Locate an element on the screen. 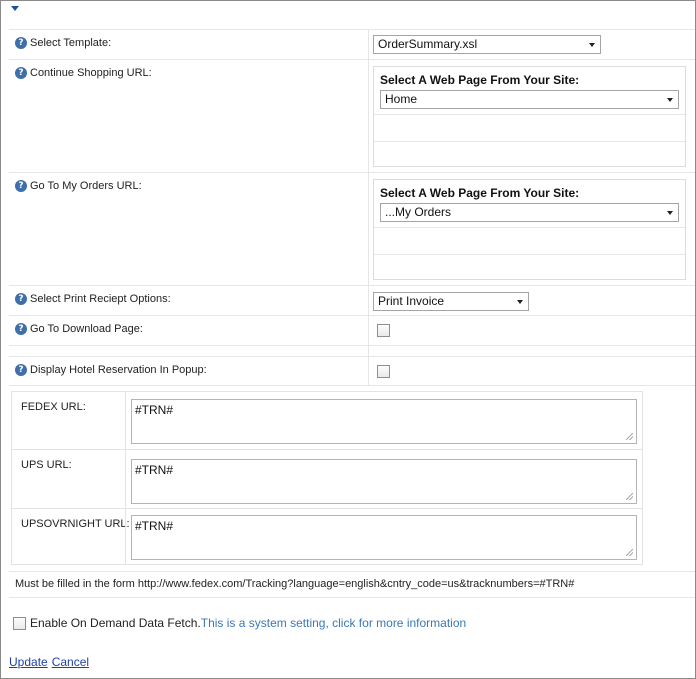 The width and height of the screenshot is (696, 679). row-download-page: ? Go To Download Page: is located at coordinates (352, 330).